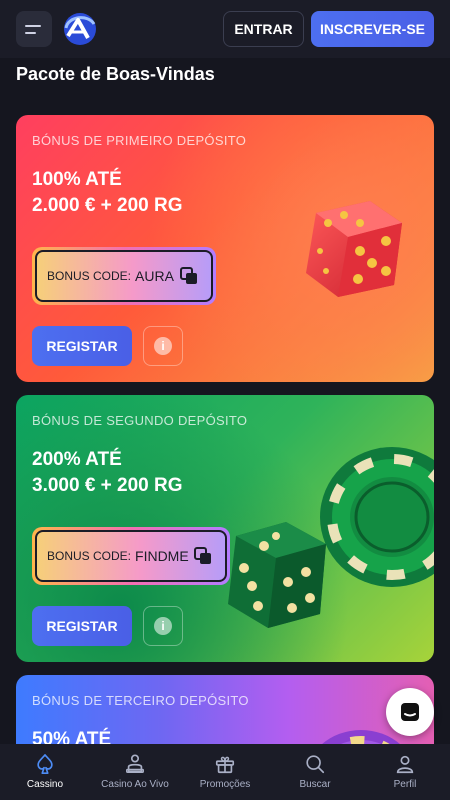 Image resolution: width=450 pixels, height=800 pixels. I want to click on bonus-code-box: BONUS CODE: AURA, so click(124, 276).